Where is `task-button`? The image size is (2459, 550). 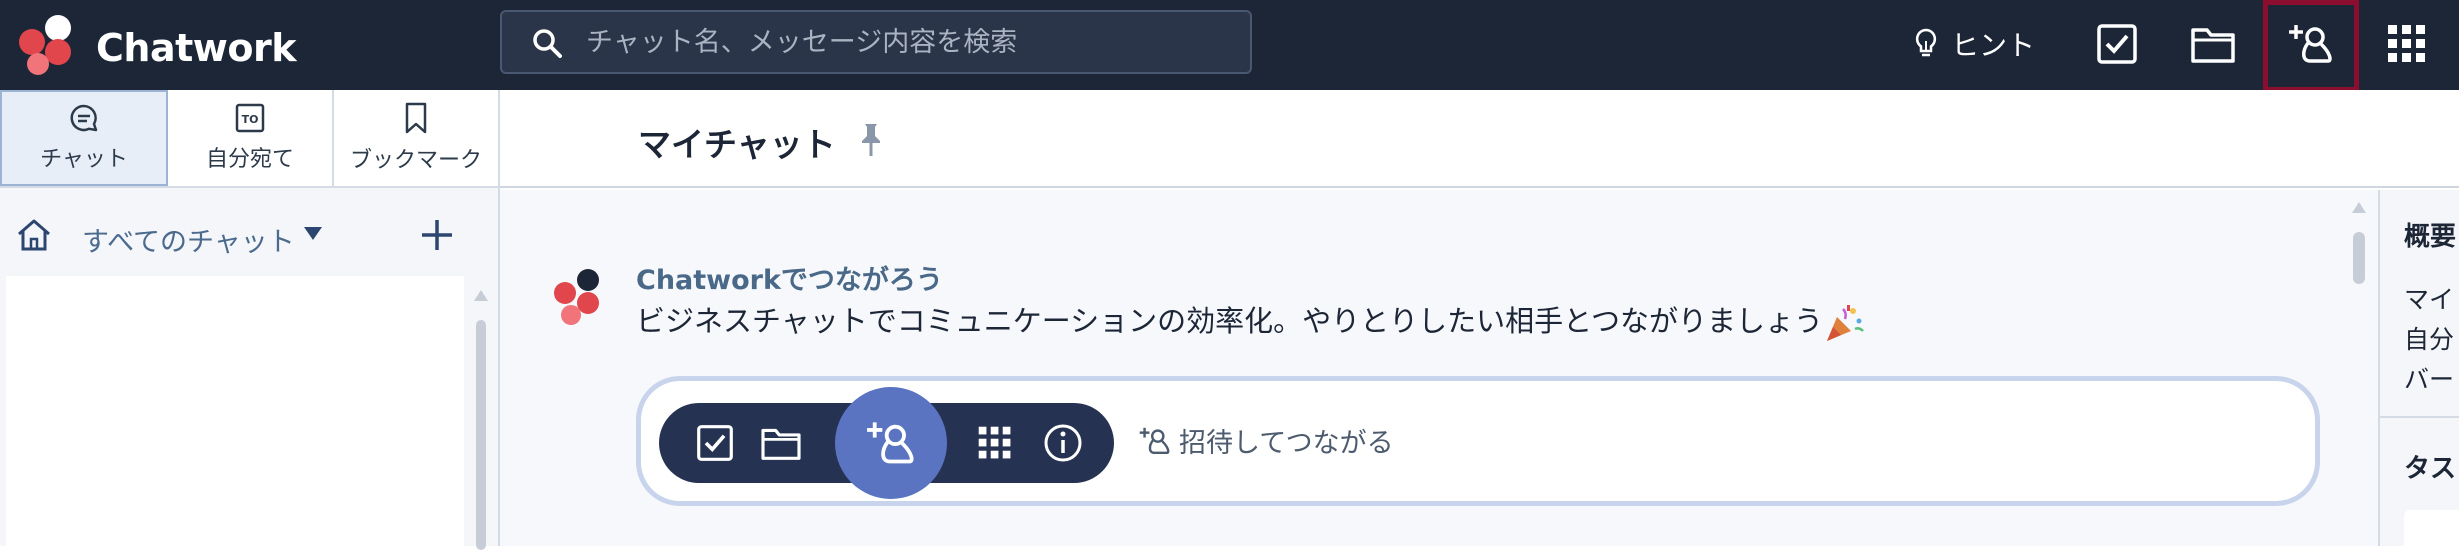
task-button is located at coordinates (2117, 44).